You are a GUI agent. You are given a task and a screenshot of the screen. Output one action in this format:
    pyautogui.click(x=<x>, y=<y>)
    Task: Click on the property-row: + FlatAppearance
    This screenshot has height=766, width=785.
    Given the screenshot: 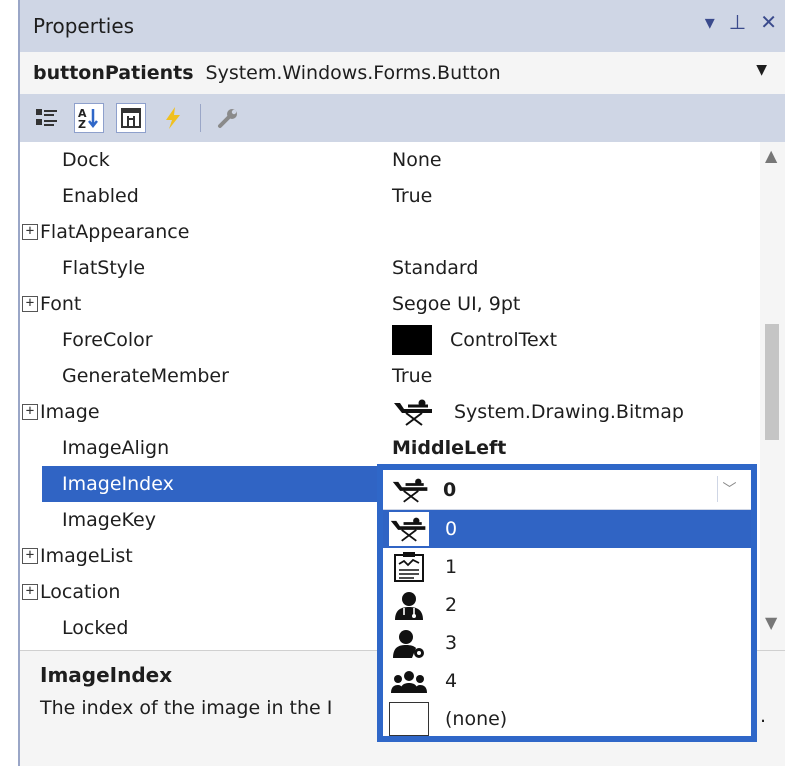 What is the action you would take?
    pyautogui.click(x=390, y=232)
    